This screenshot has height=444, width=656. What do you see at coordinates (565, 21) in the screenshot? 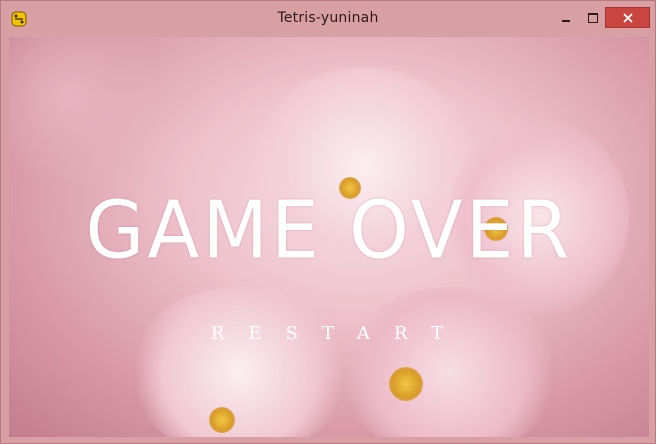
I see `minimize-icon` at bounding box center [565, 21].